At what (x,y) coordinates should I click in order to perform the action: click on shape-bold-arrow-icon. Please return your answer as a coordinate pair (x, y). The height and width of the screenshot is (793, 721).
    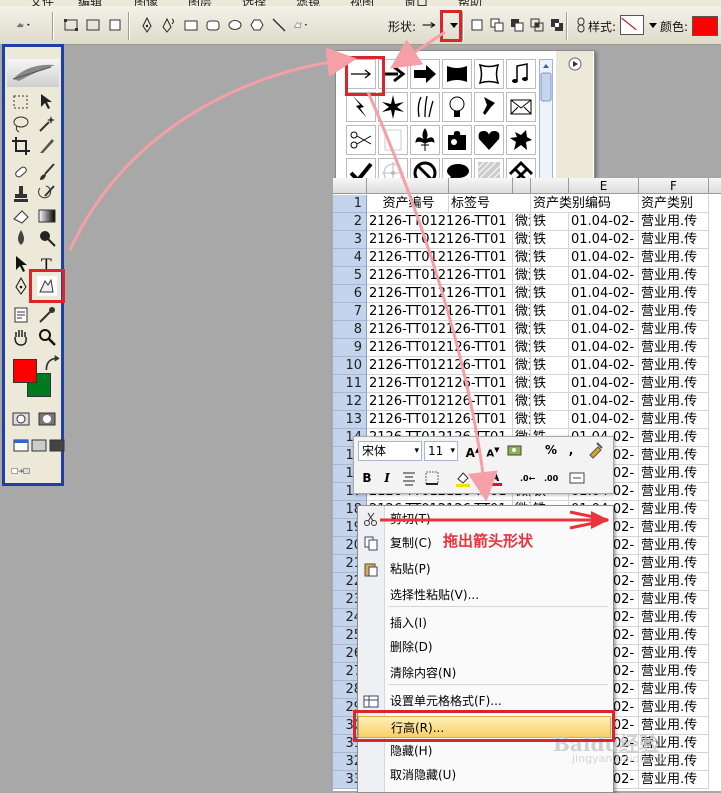
    Looking at the image, I should click on (425, 74).